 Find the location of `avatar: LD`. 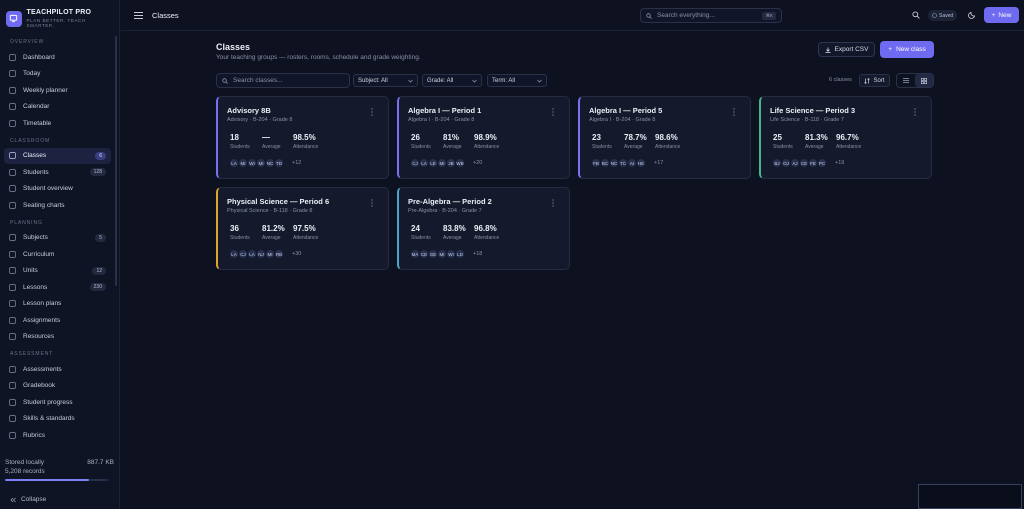

avatar: LD is located at coordinates (460, 254).